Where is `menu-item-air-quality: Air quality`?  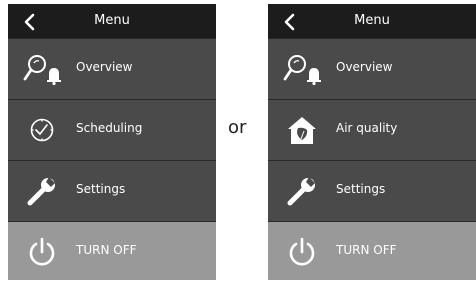
menu-item-air-quality: Air quality is located at coordinates (372, 130).